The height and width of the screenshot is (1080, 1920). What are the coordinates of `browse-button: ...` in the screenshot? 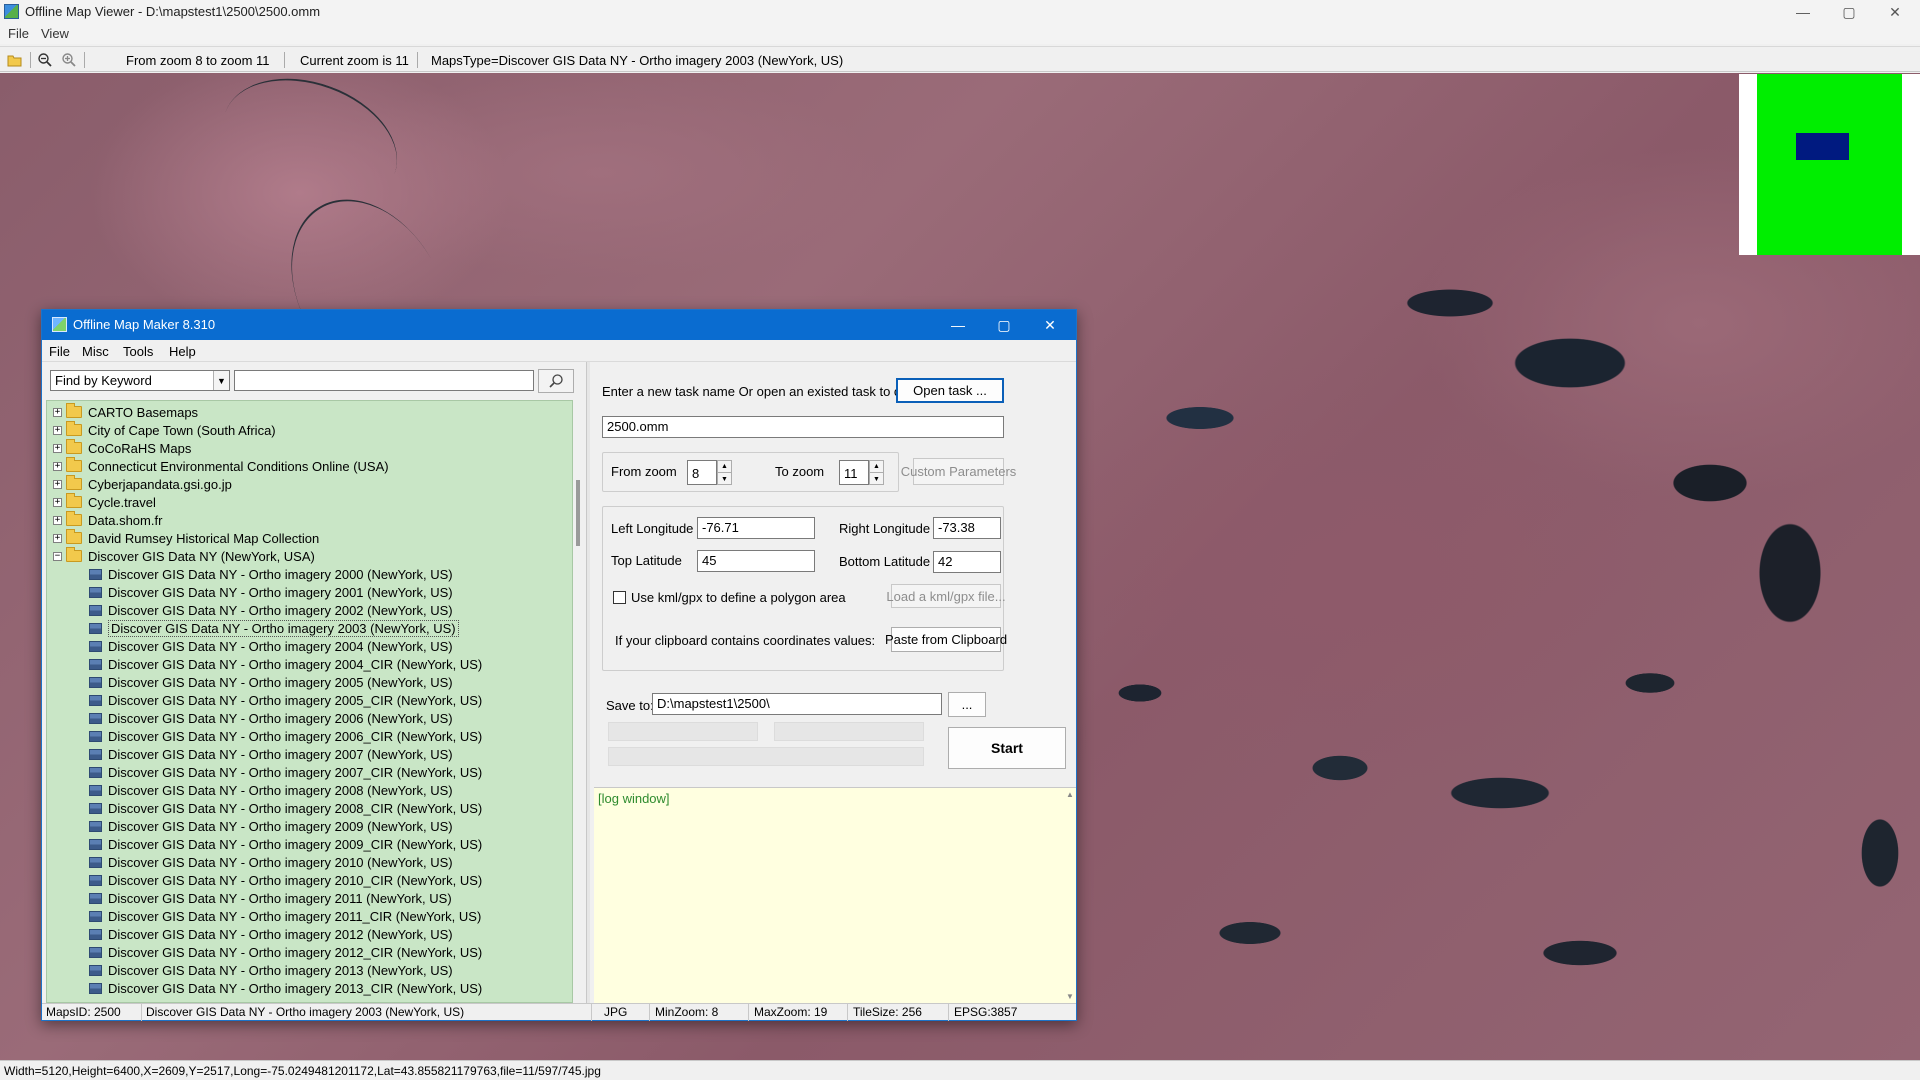 It's located at (967, 704).